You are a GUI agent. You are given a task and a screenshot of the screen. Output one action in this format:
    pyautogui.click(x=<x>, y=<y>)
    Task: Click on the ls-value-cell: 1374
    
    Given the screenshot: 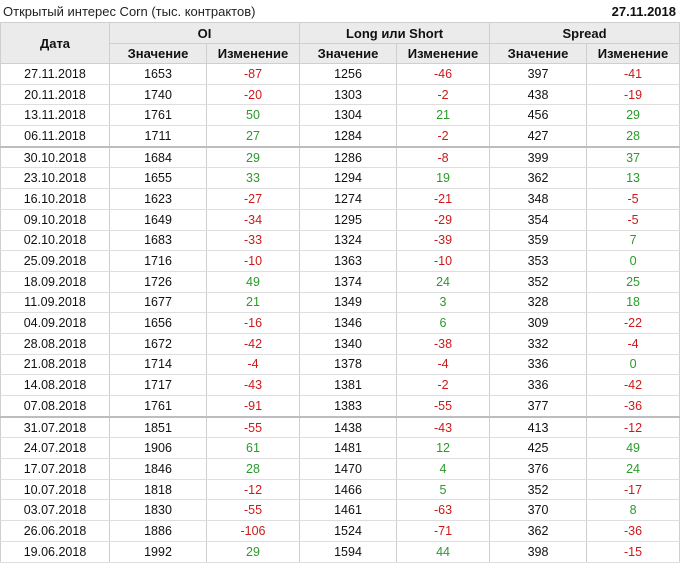 What is the action you would take?
    pyautogui.click(x=348, y=282)
    